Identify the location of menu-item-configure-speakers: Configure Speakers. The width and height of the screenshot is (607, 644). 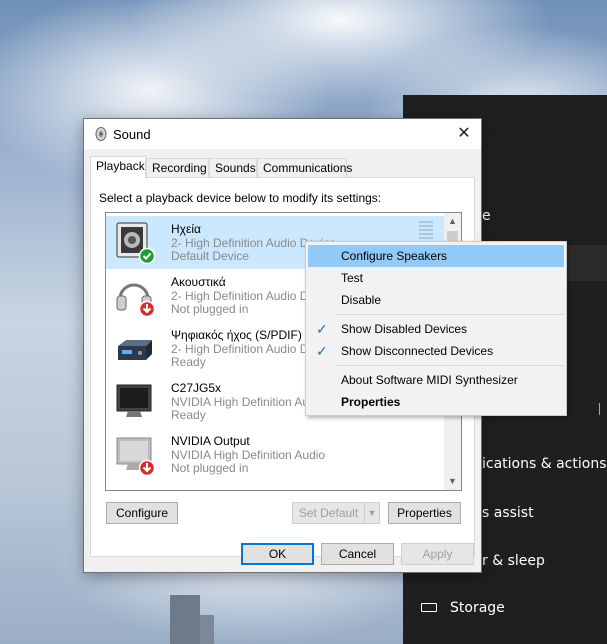
(436, 256).